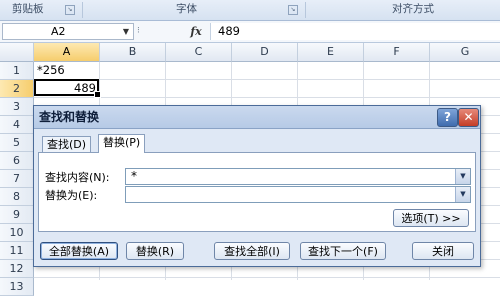 The width and height of the screenshot is (500, 296). Describe the element at coordinates (139, 31) in the screenshot. I see `formula-bar-grip-icon: ⁝` at that location.